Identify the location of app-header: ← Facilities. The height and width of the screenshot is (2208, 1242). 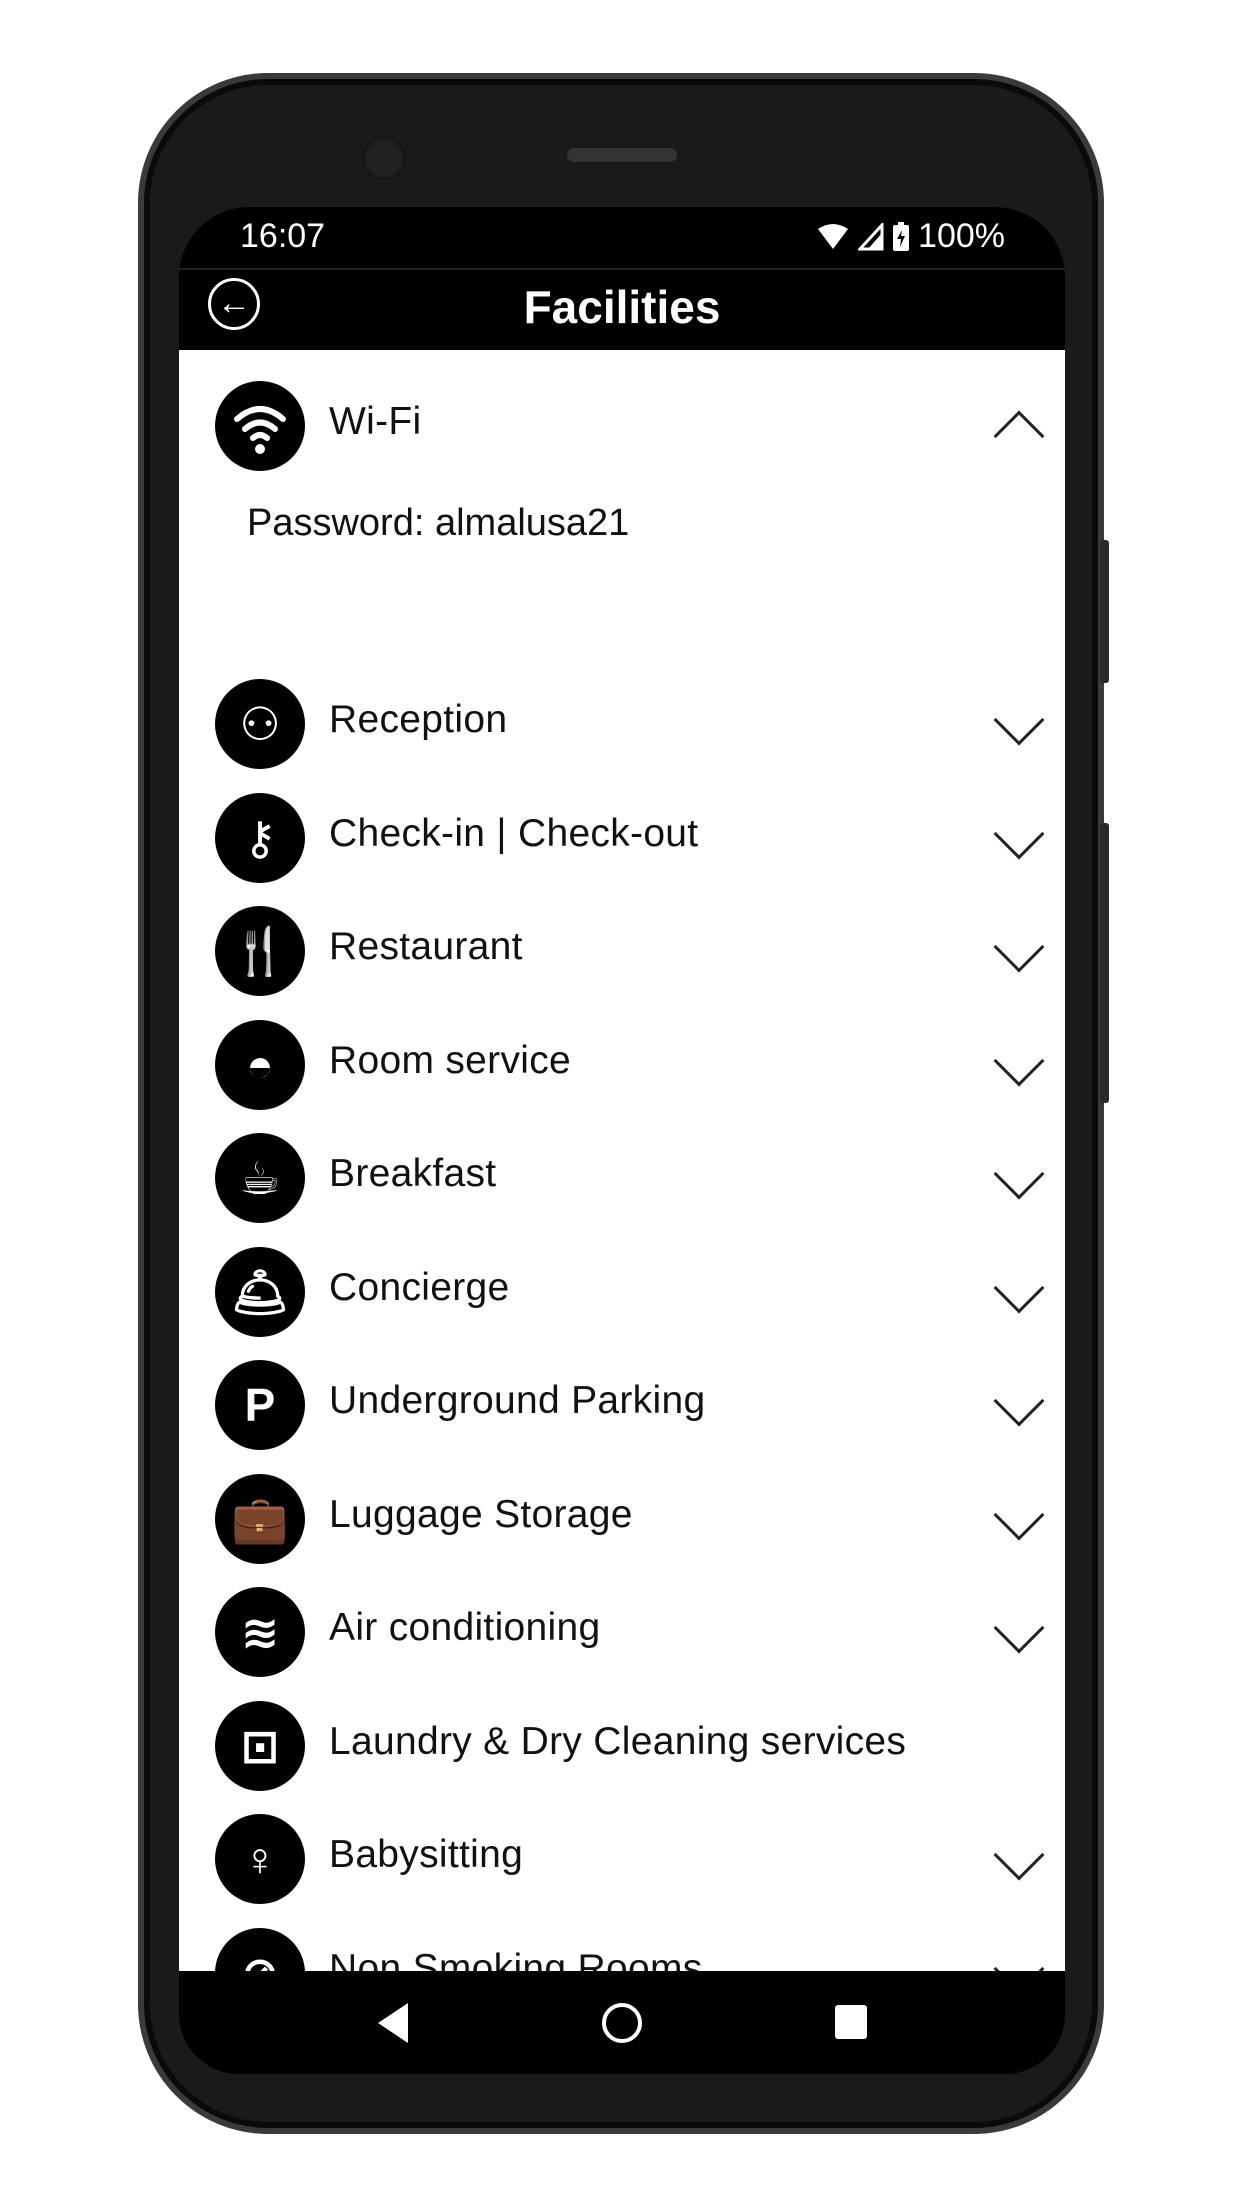
(622, 309).